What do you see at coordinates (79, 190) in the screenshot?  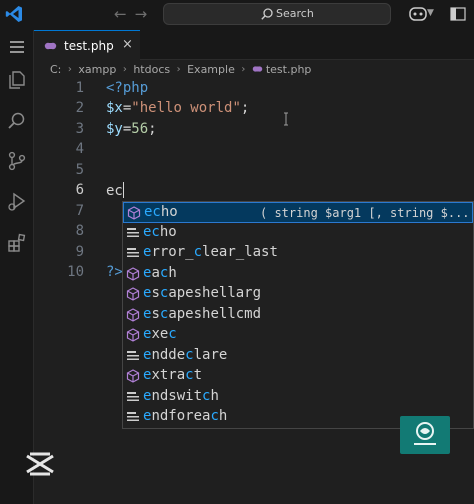 I see `line-number-active: 6` at bounding box center [79, 190].